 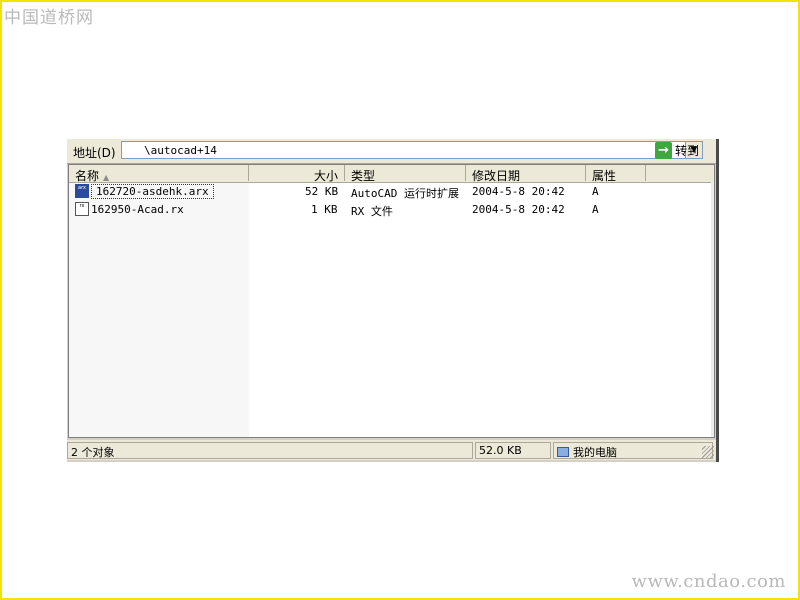 I want to click on address-label: 地址(D), so click(x=94, y=153).